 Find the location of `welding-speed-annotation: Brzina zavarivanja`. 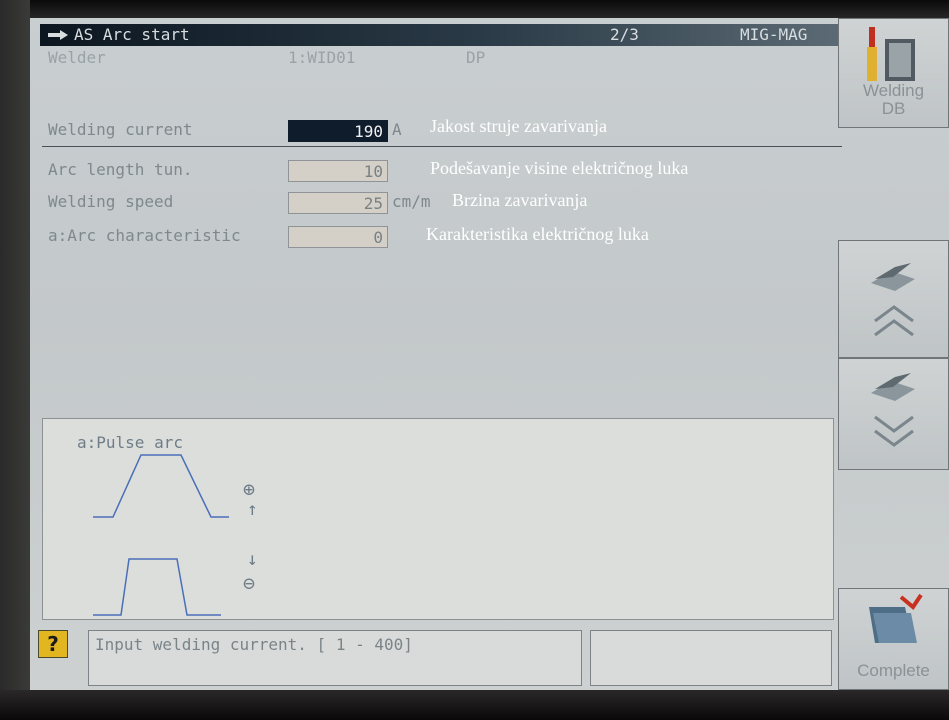

welding-speed-annotation: Brzina zavarivanja is located at coordinates (520, 200).